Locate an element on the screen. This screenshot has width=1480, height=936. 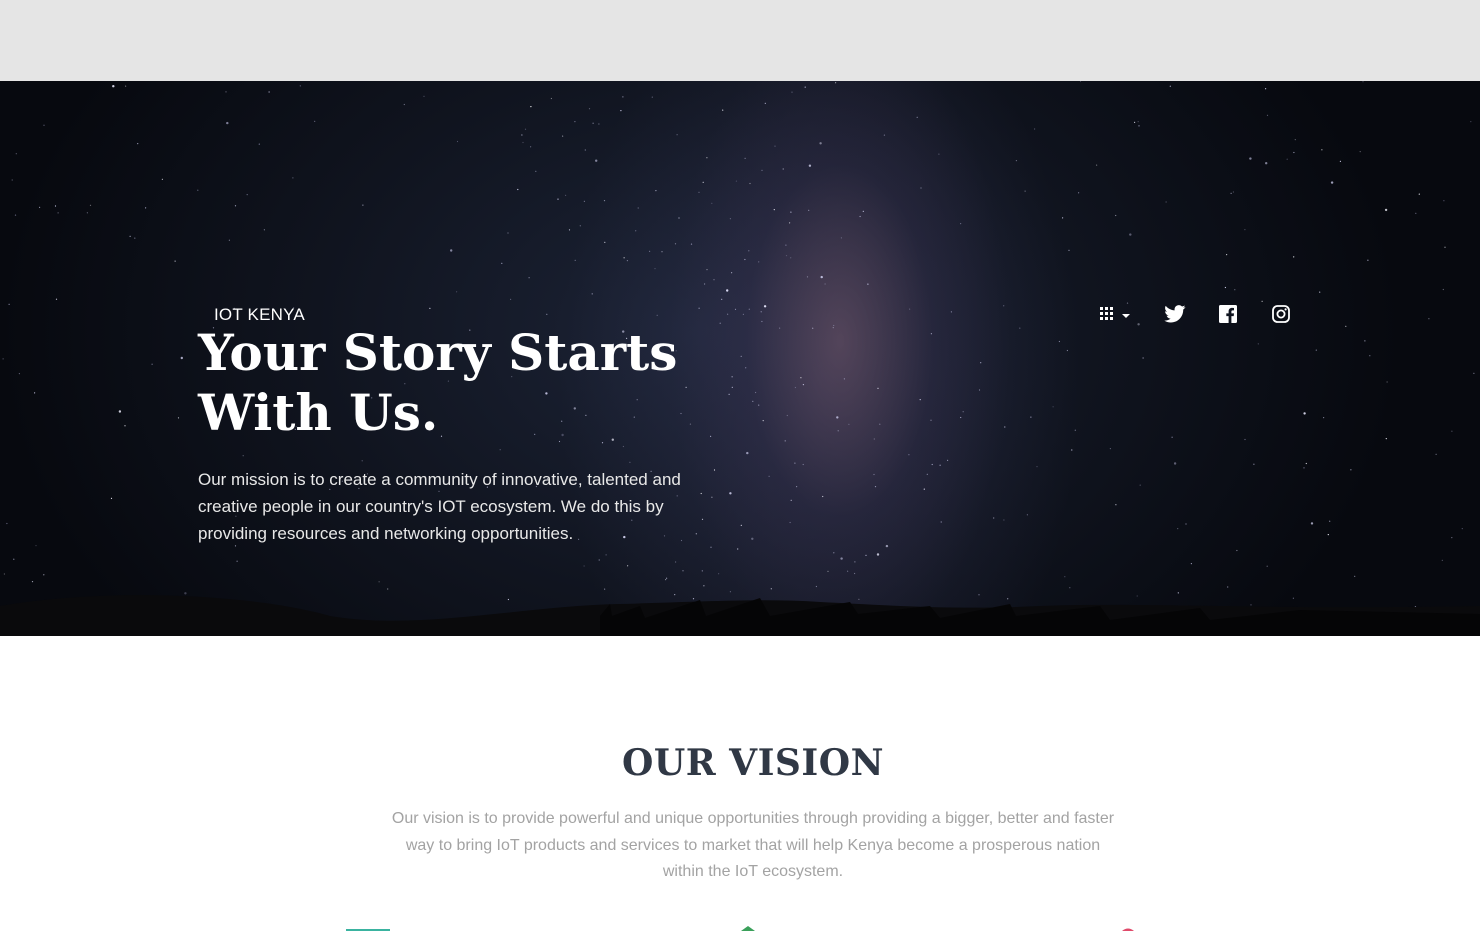
hero-headline: Your Story Starts With Us. is located at coordinates (438, 382).